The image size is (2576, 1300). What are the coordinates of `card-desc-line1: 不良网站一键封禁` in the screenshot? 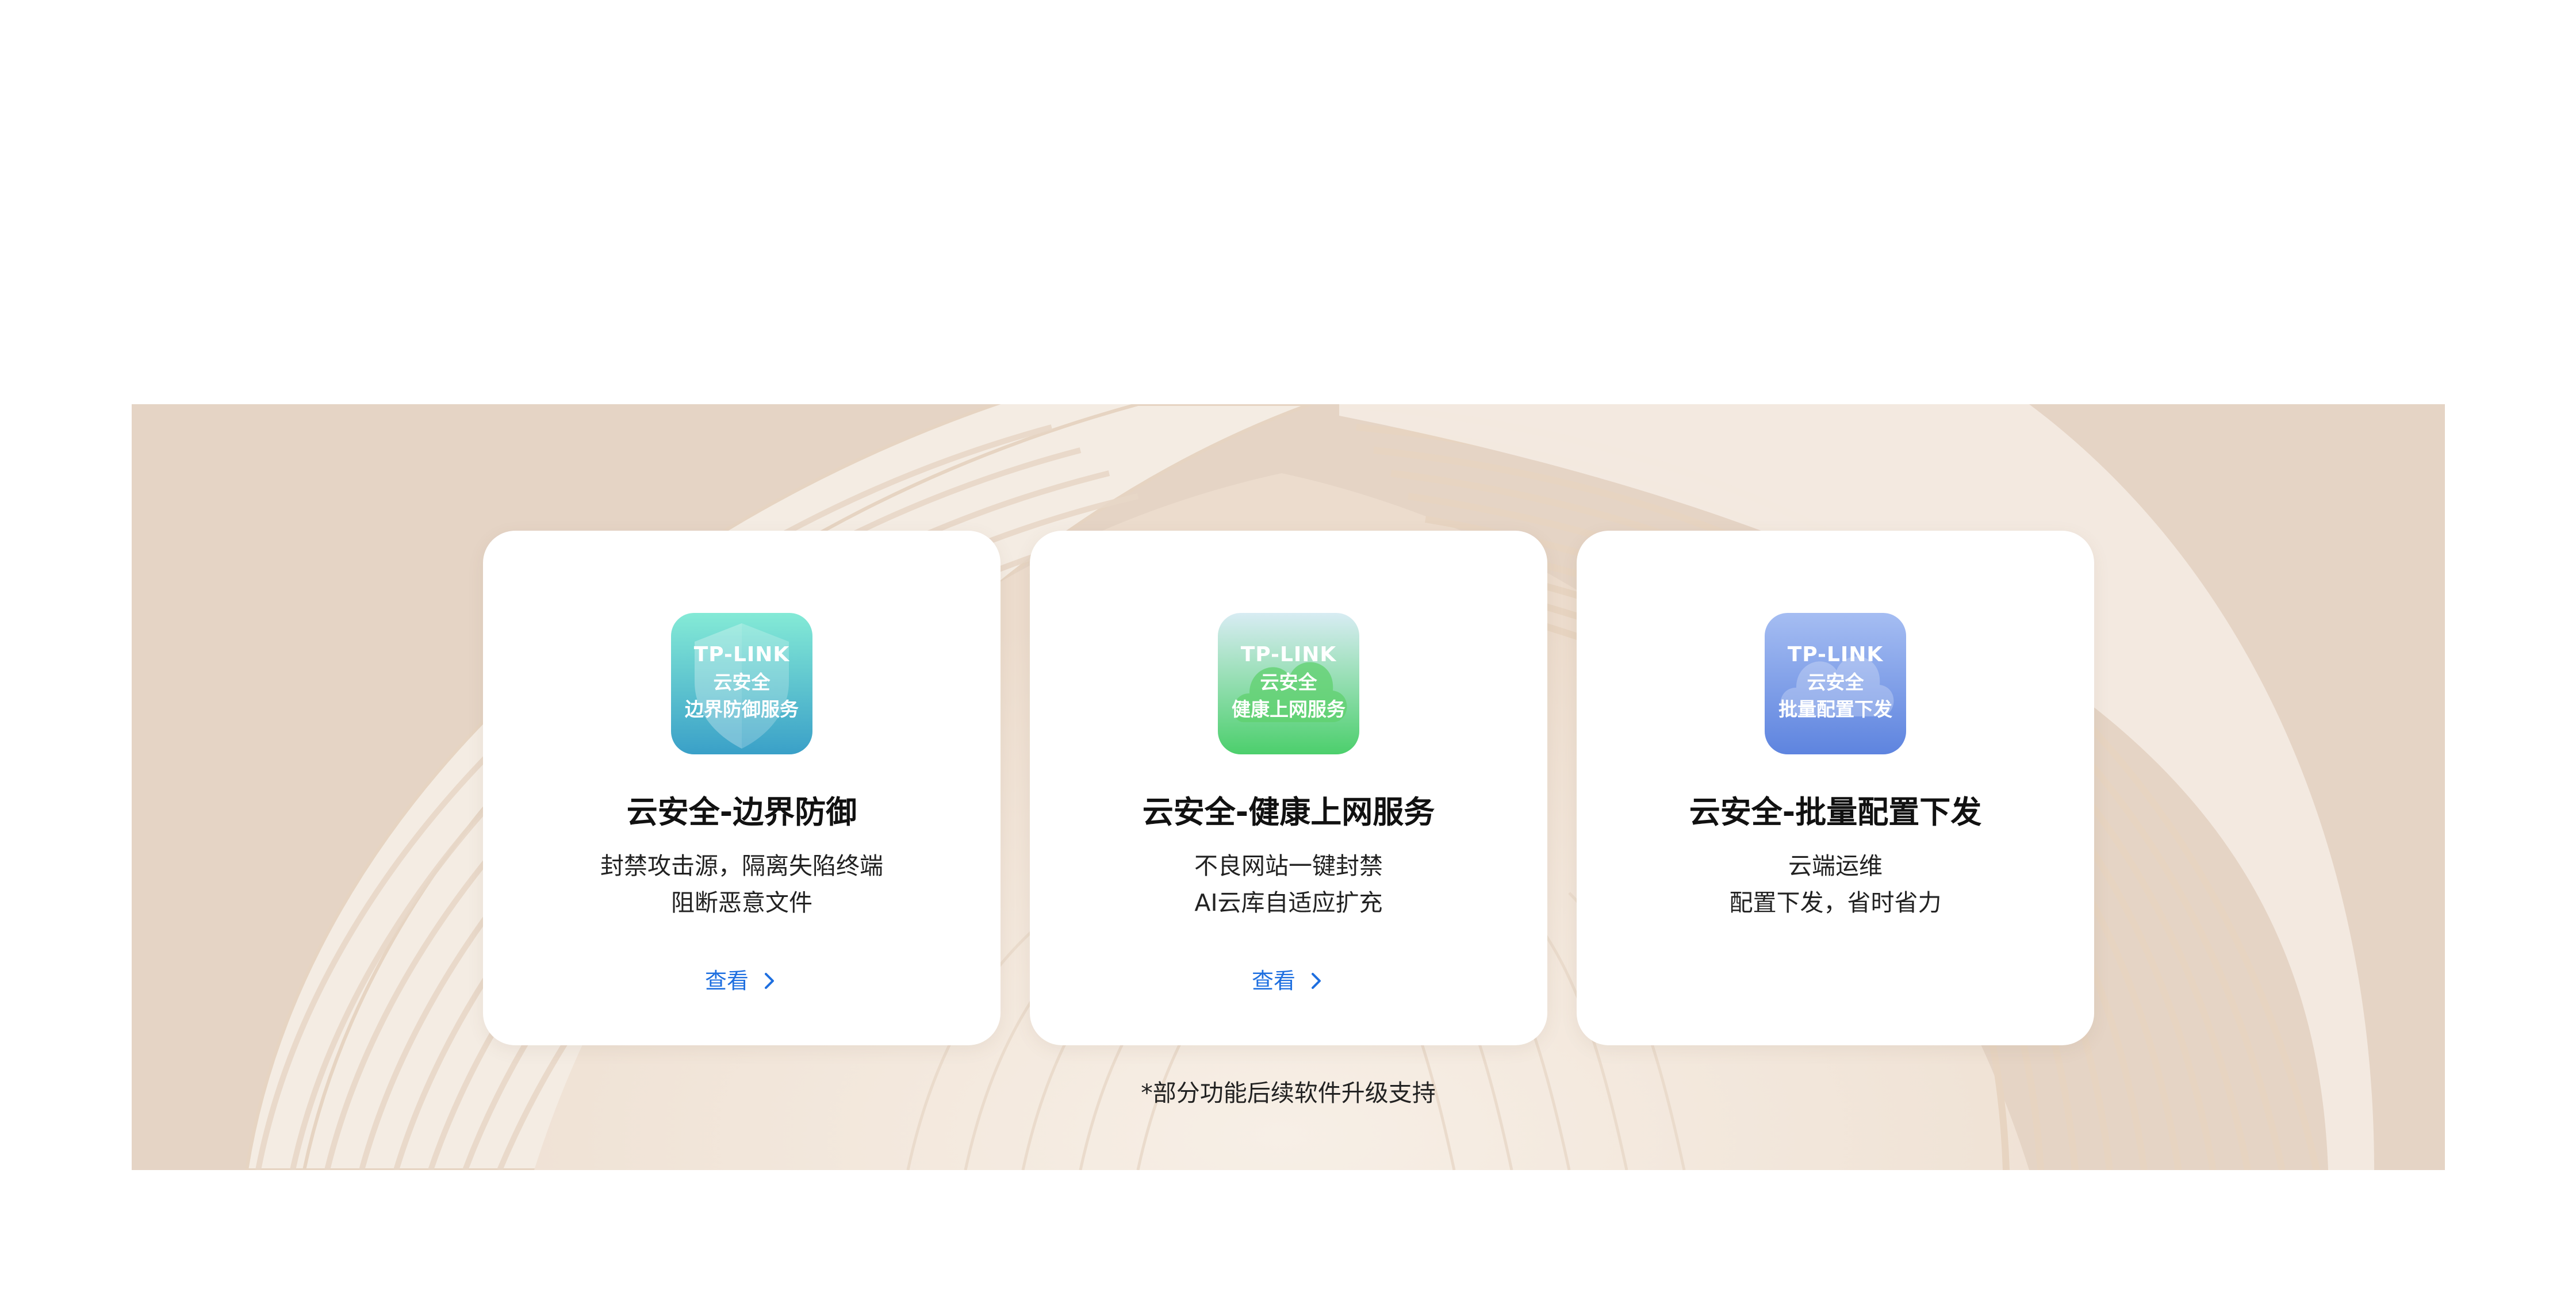 It's located at (1288, 866).